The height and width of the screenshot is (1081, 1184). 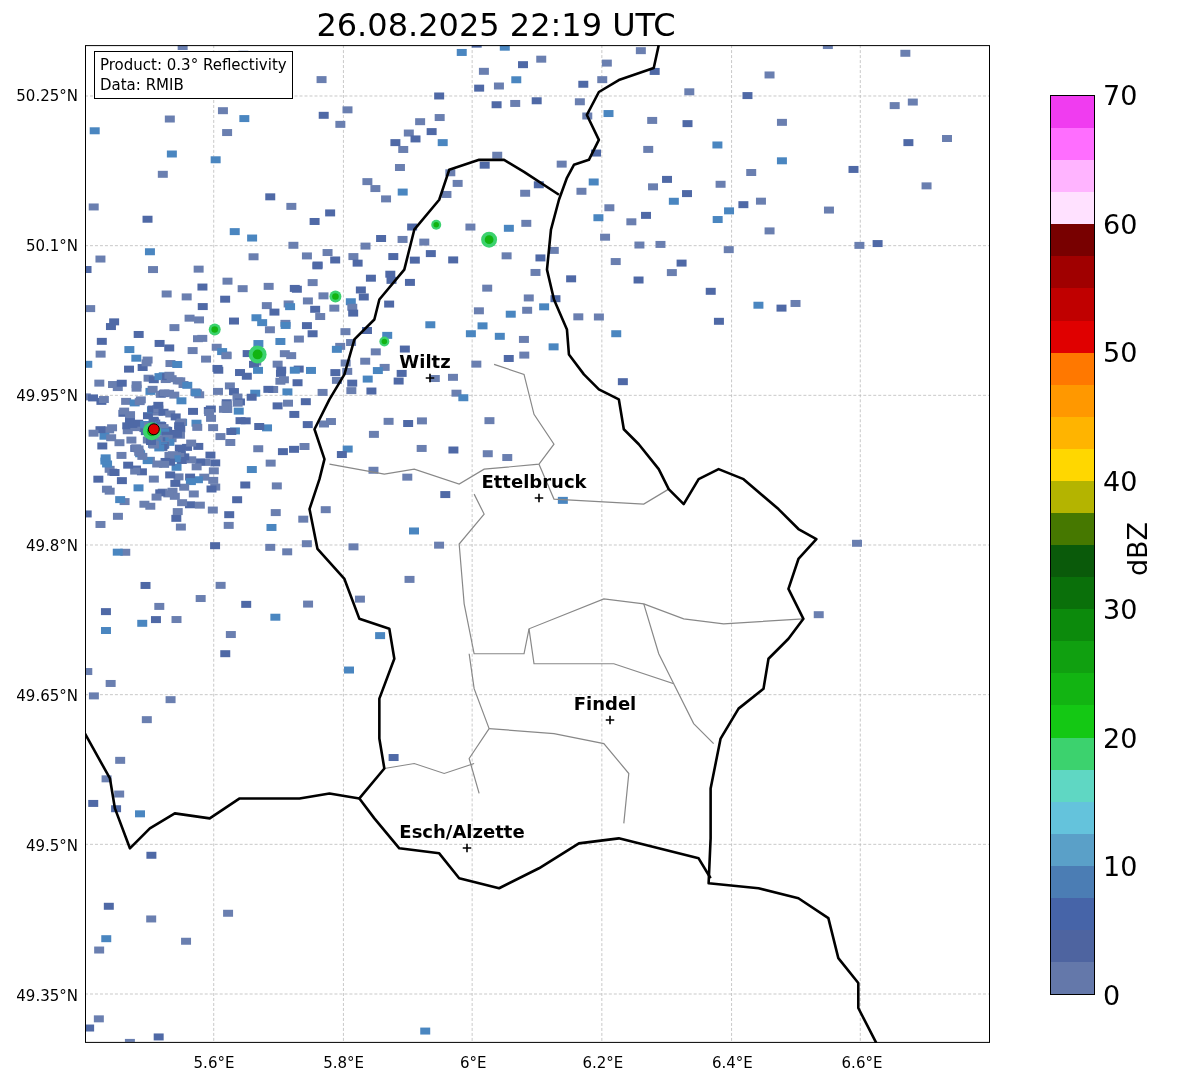 What do you see at coordinates (47, 96) in the screenshot?
I see `latitude-label: 50.25°N` at bounding box center [47, 96].